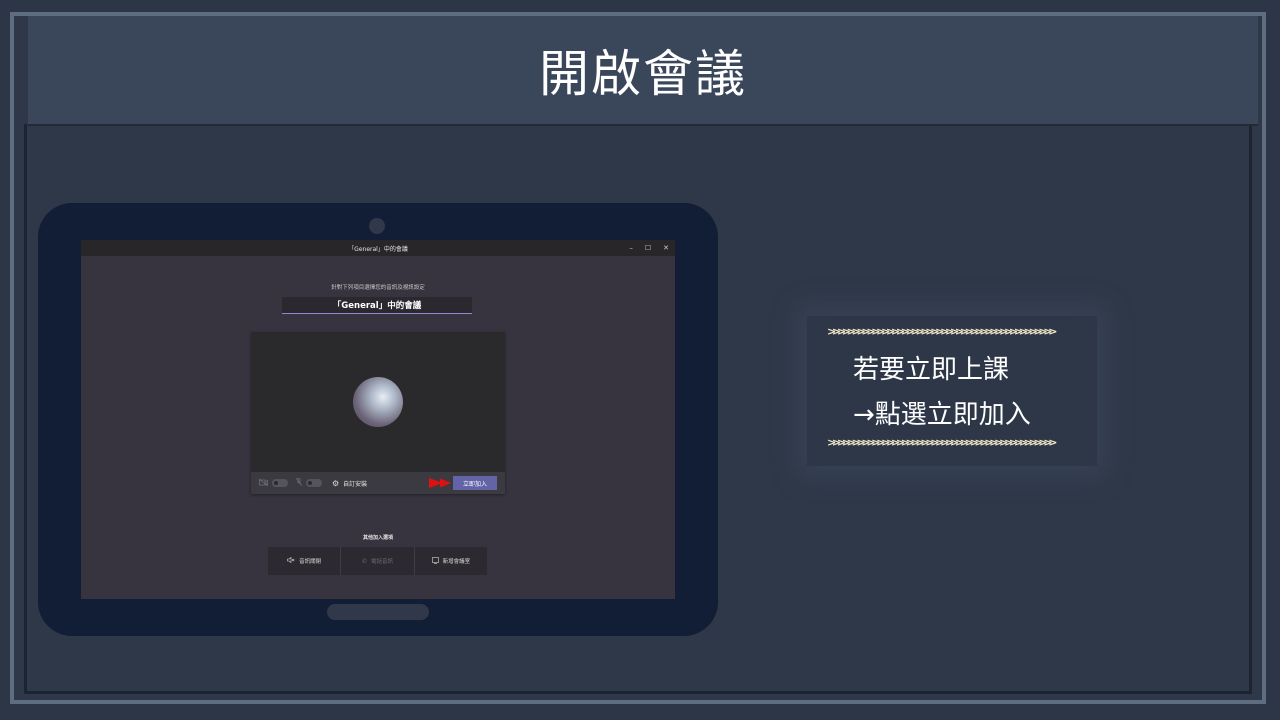  Describe the element at coordinates (335, 483) in the screenshot. I see `gear-icon: ⚙` at that location.